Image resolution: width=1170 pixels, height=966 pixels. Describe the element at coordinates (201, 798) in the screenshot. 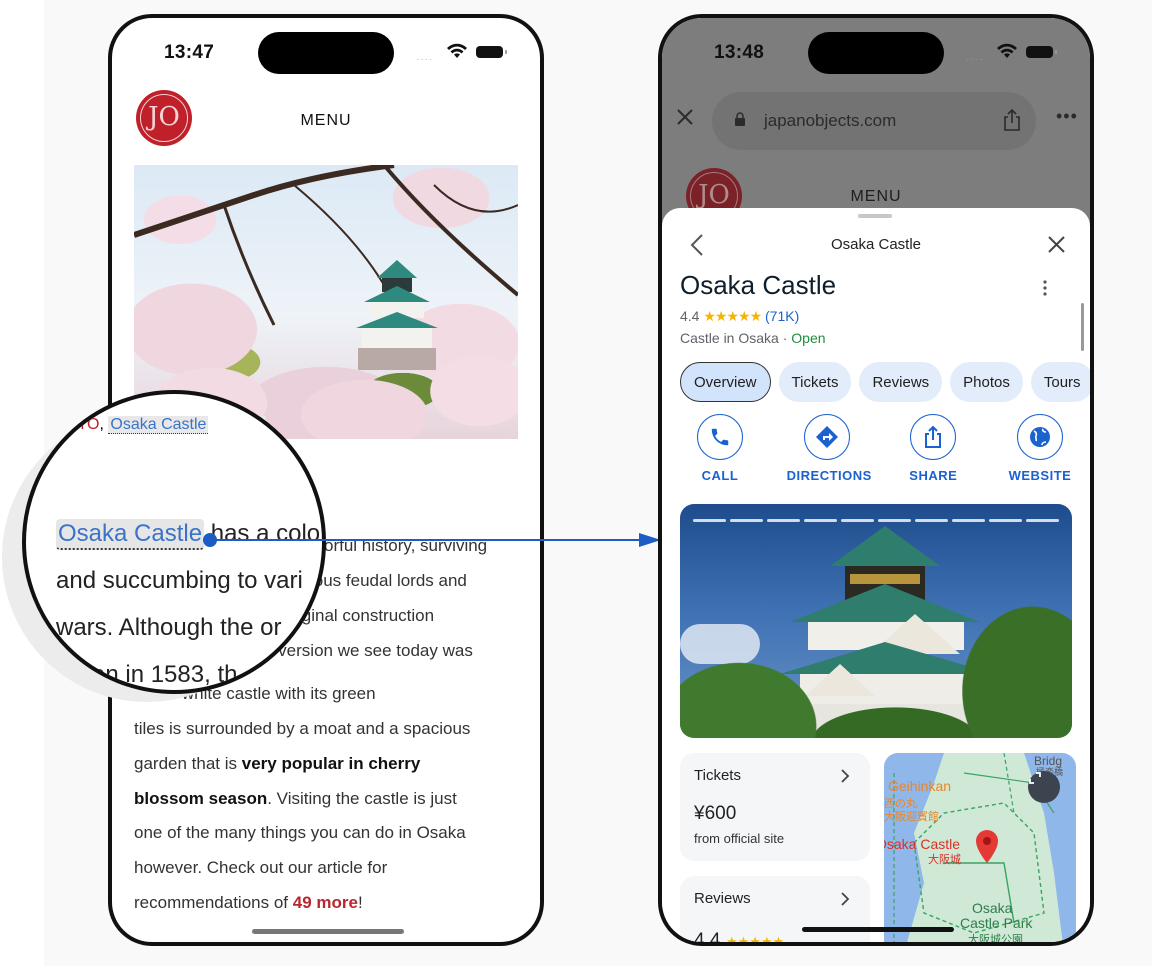

I see `article-bold: blossom season` at that location.